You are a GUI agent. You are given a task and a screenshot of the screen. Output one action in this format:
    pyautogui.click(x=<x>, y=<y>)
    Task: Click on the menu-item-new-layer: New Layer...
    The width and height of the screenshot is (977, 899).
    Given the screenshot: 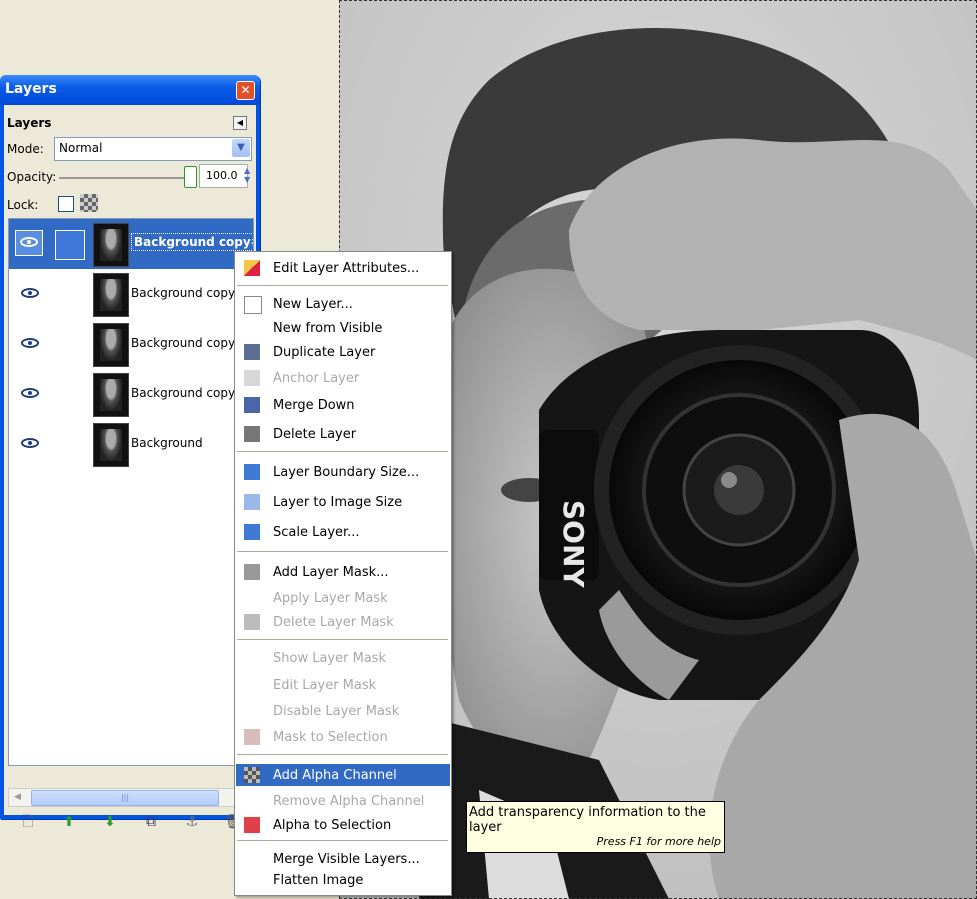 What is the action you would take?
    pyautogui.click(x=343, y=304)
    